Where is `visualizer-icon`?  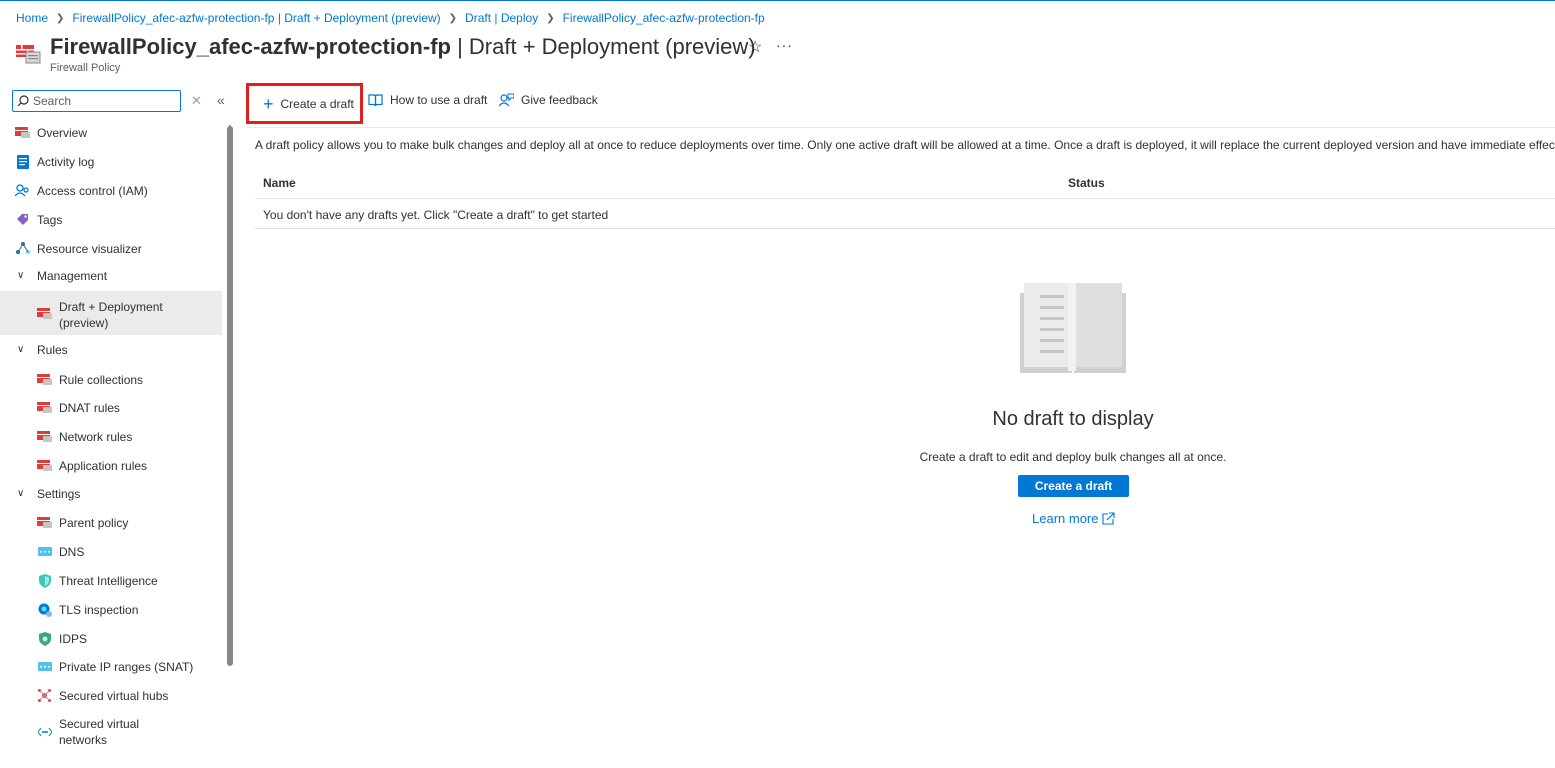
visualizer-icon is located at coordinates (22, 248).